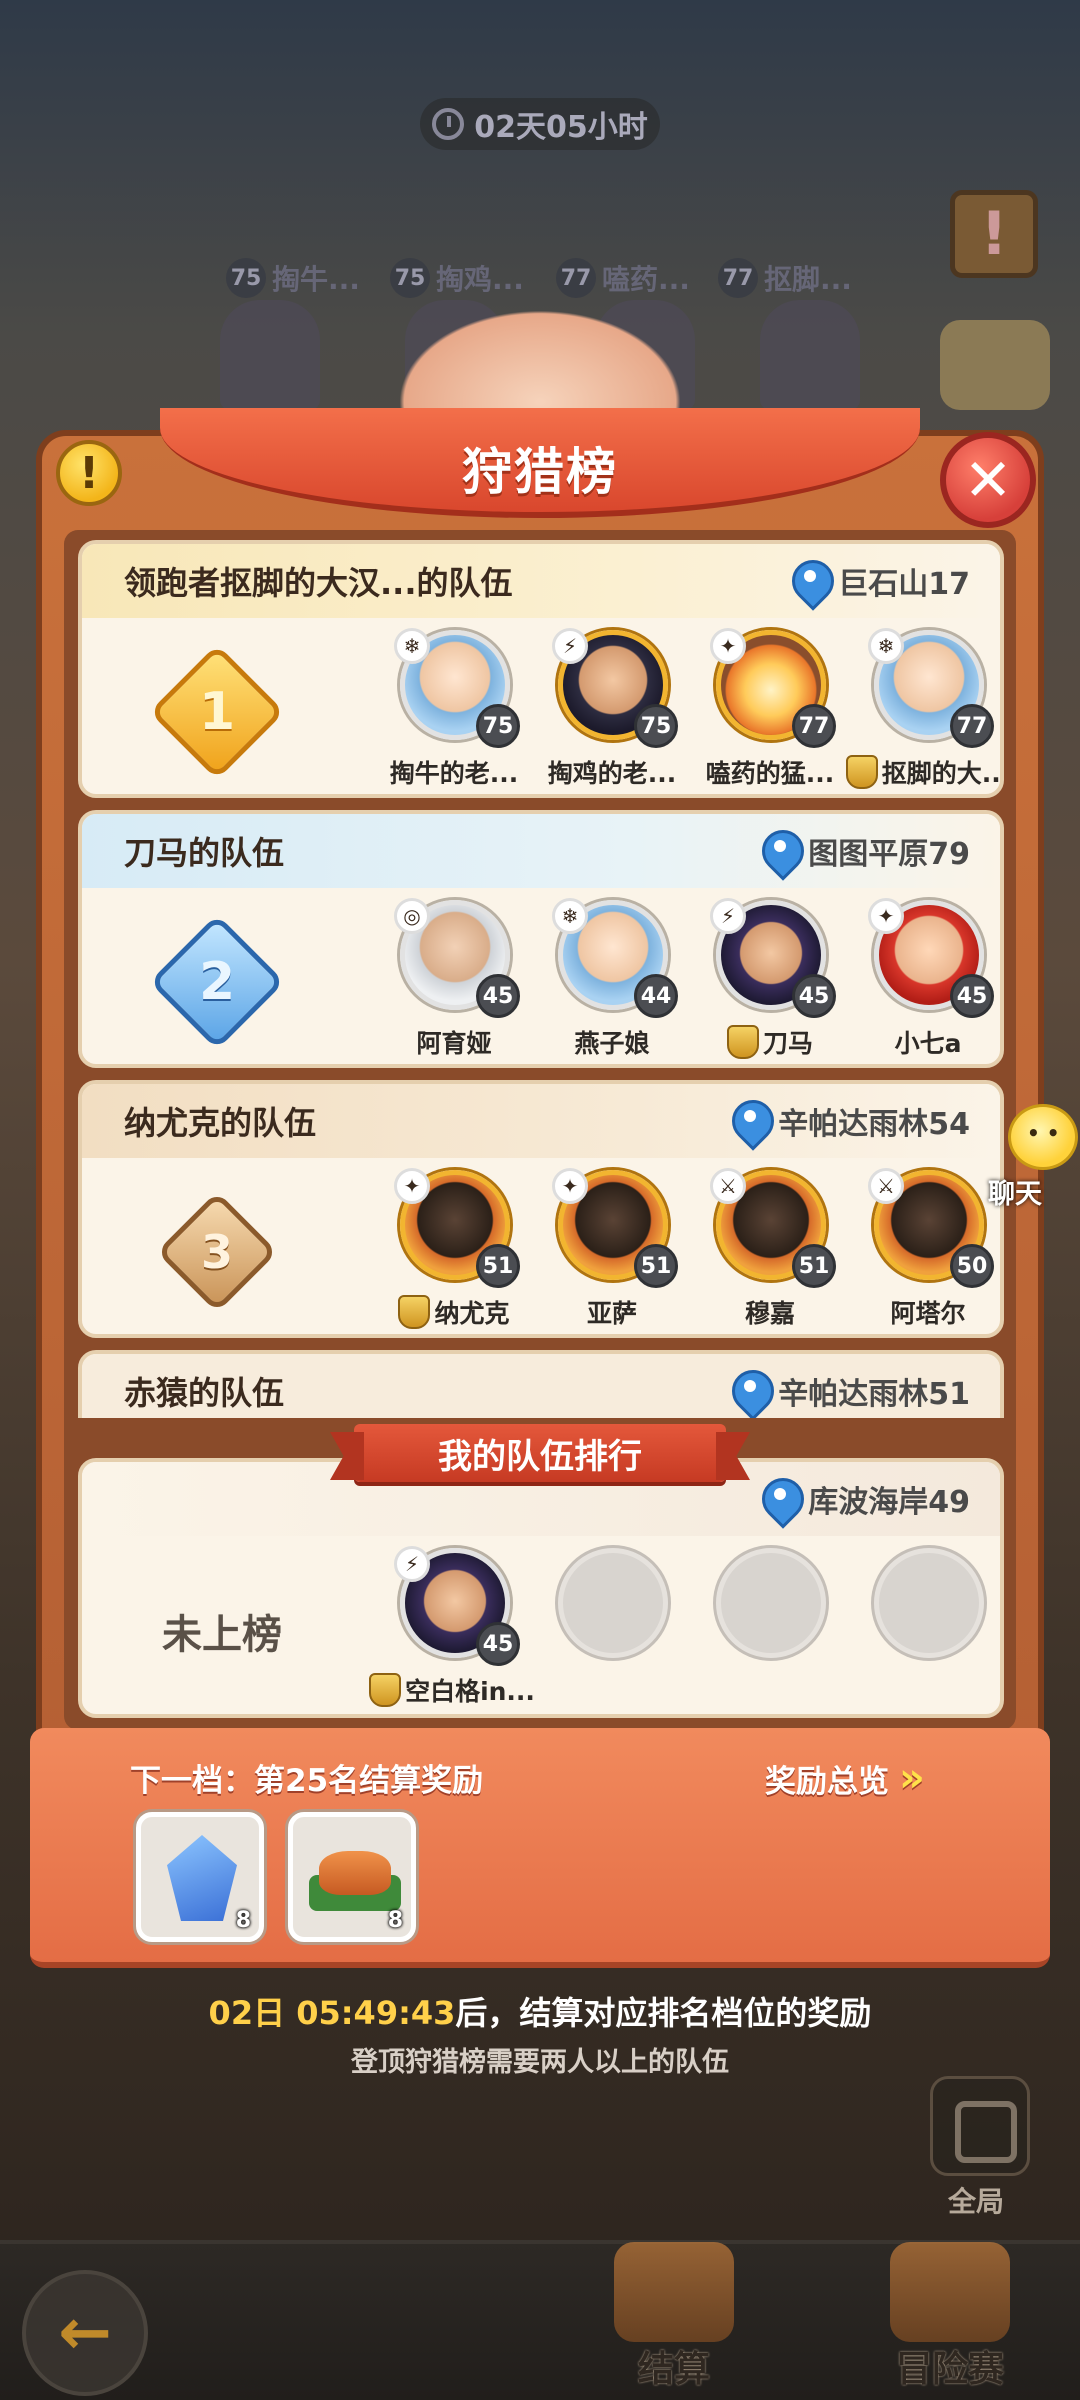  I want to click on team-member: ✦ 51 亚萨, so click(610, 1251).